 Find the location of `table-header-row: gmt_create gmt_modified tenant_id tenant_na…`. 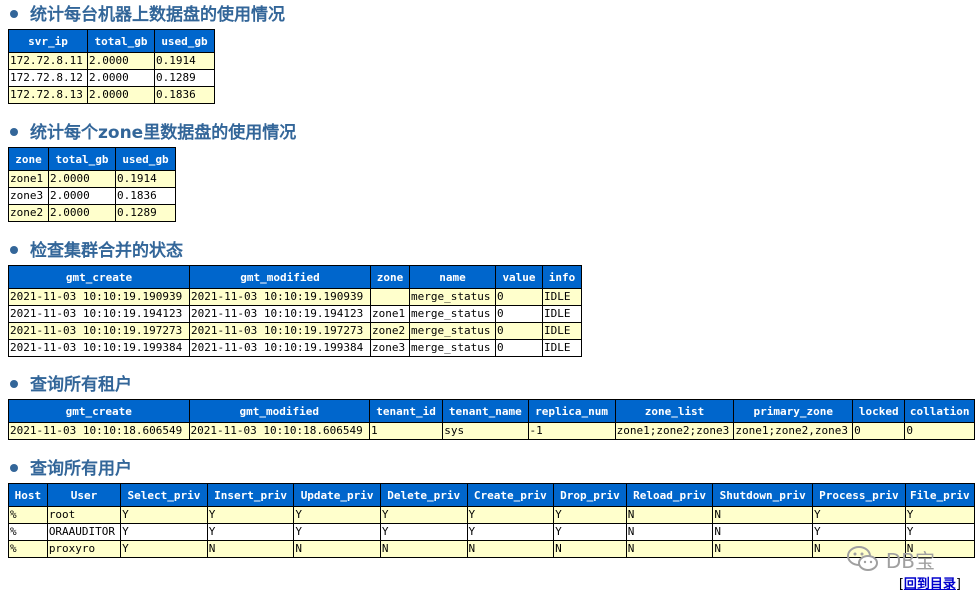

table-header-row: gmt_create gmt_modified tenant_id tenant_na… is located at coordinates (491, 411).